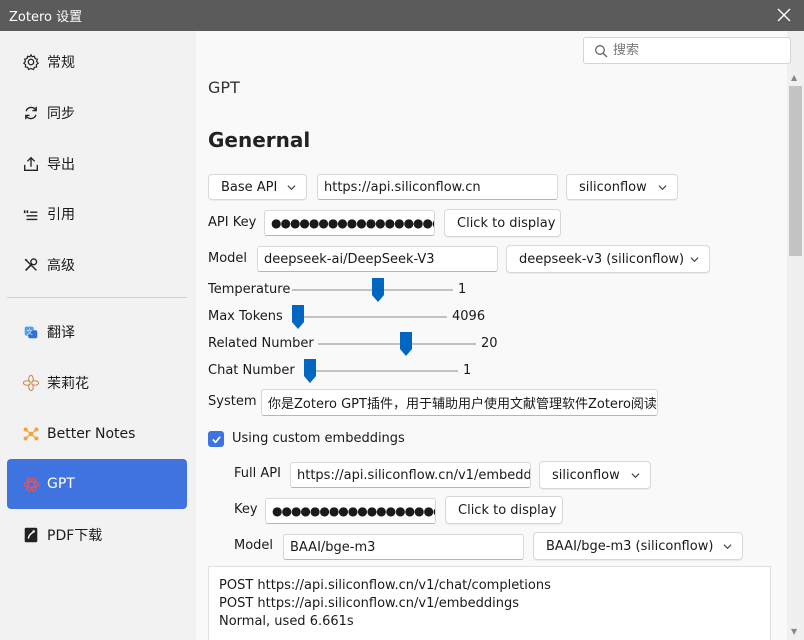 Image resolution: width=804 pixels, height=640 pixels. What do you see at coordinates (61, 215) in the screenshot?
I see `sidebar-item-label: 引用` at bounding box center [61, 215].